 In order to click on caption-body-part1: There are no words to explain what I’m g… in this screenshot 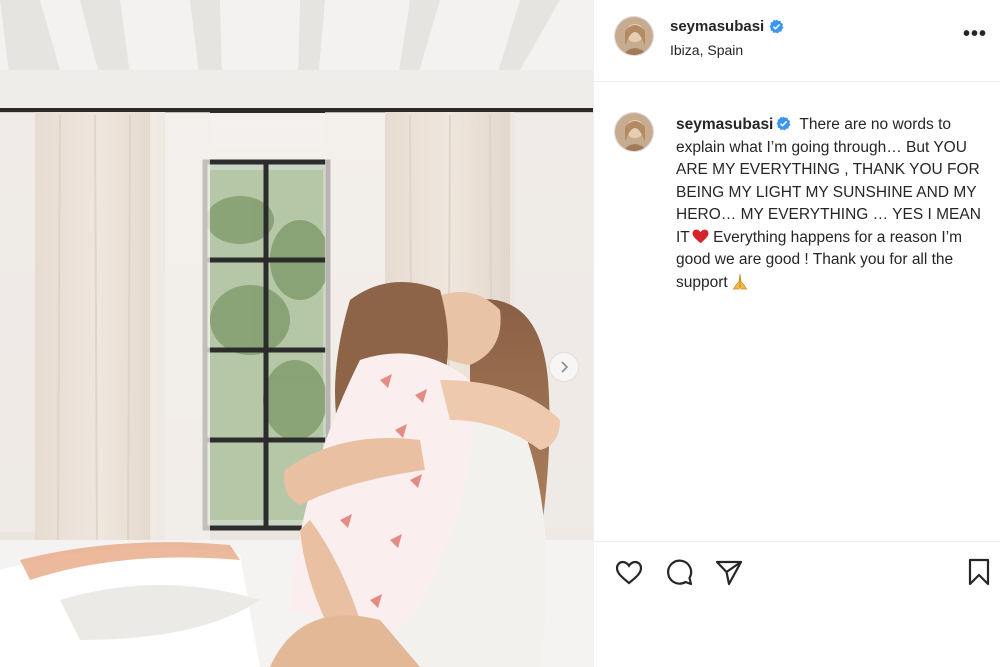, I will do `click(828, 181)`.